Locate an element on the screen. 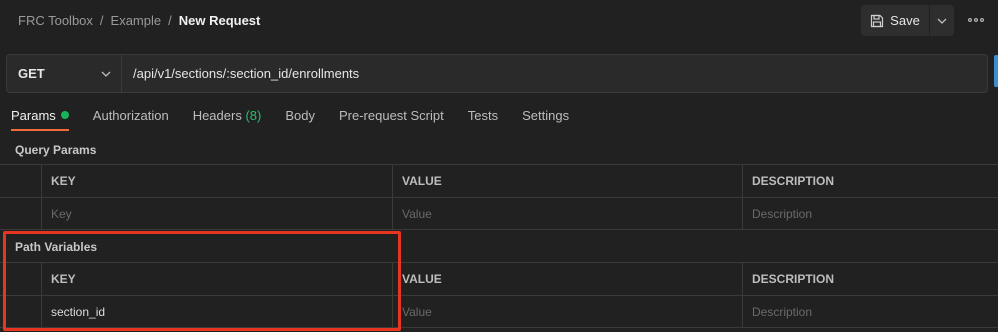 The height and width of the screenshot is (332, 998). send-button-edge is located at coordinates (996, 71).